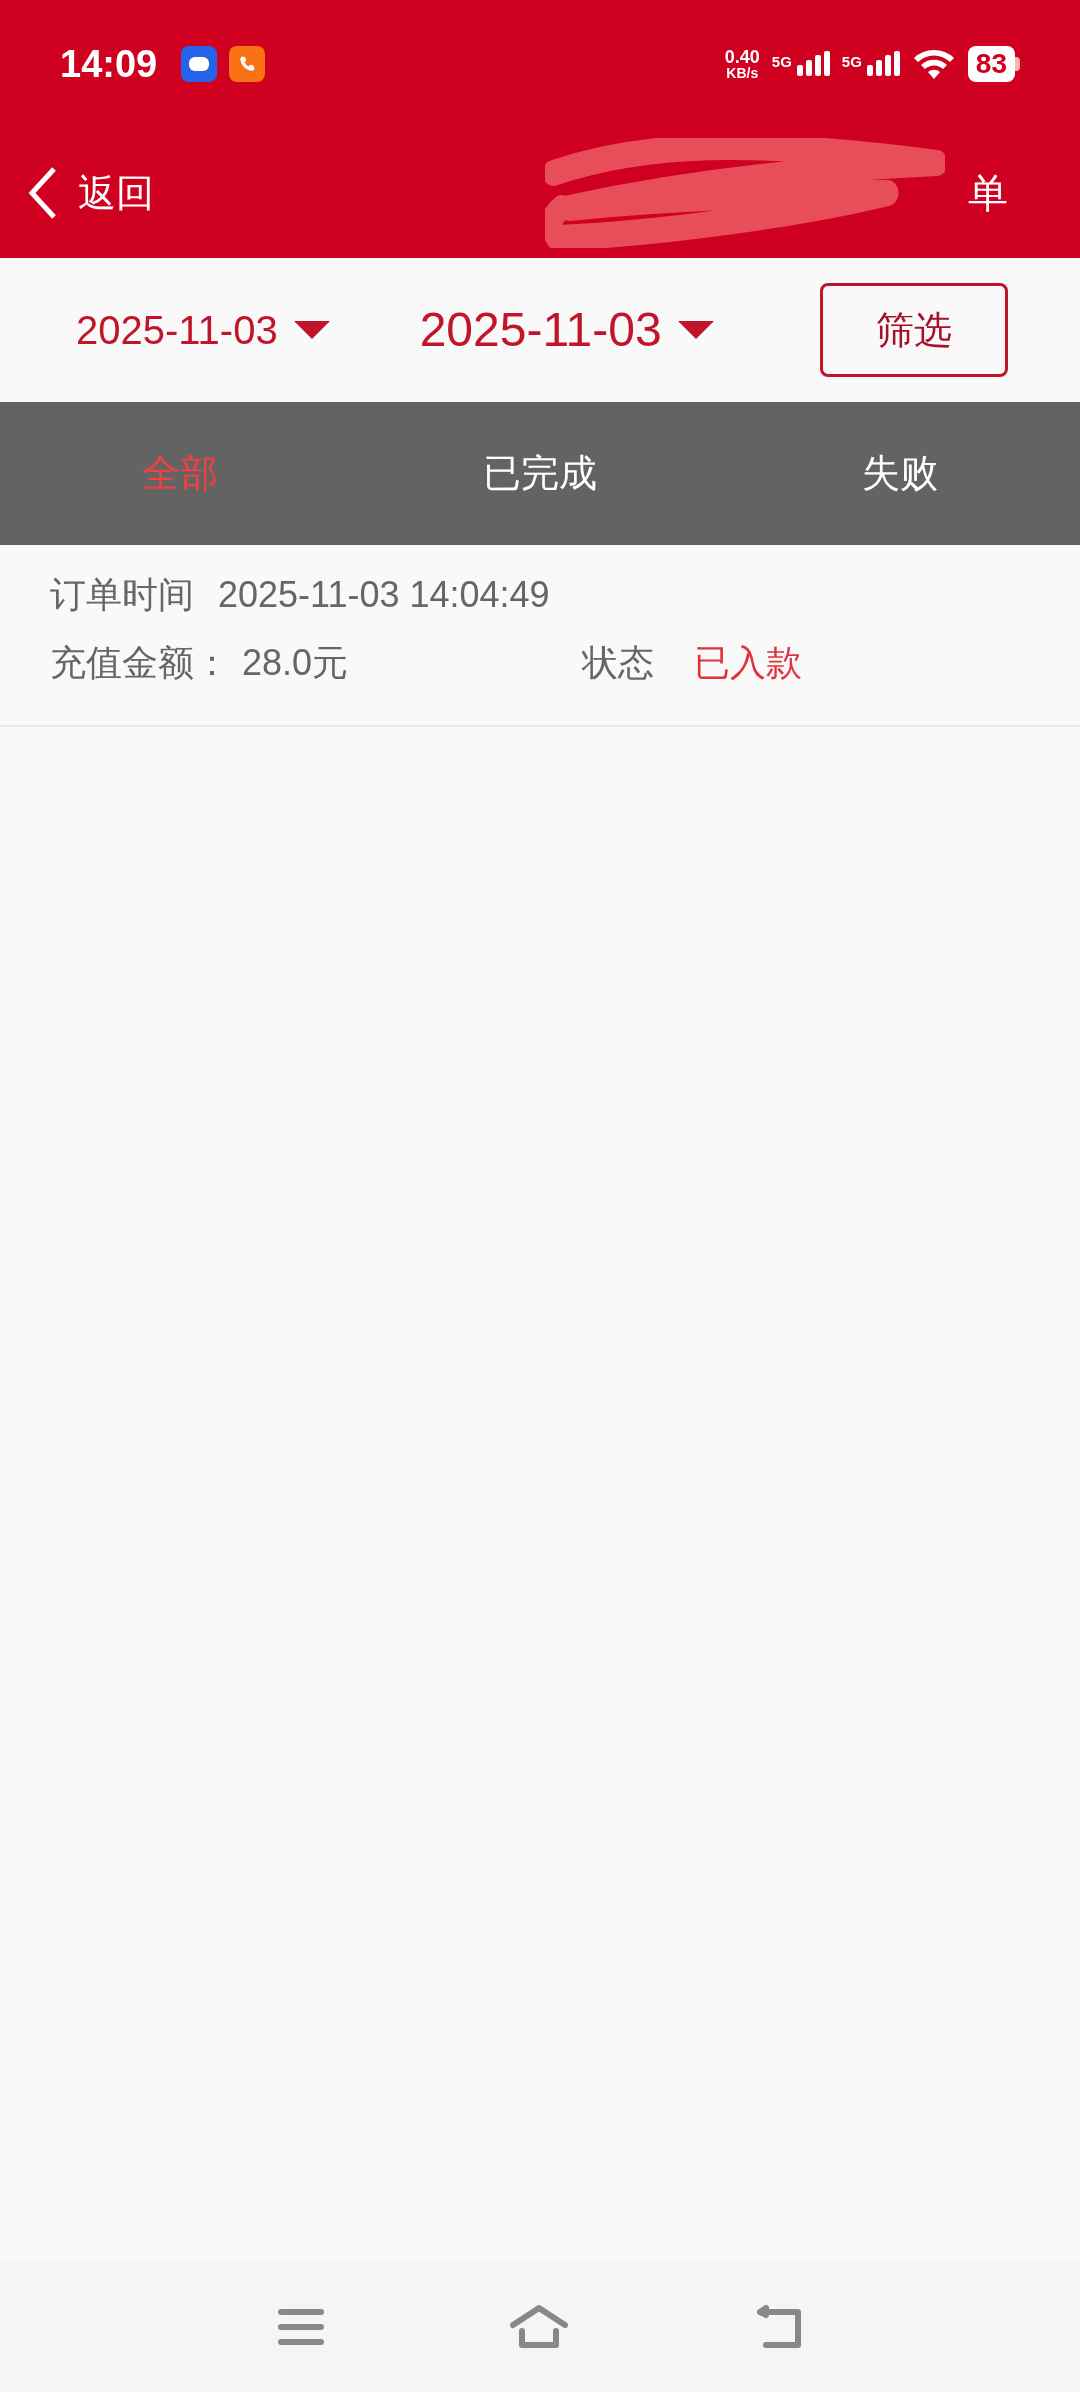 The height and width of the screenshot is (2392, 1080). What do you see at coordinates (914, 330) in the screenshot?
I see `filter-button: 筛选` at bounding box center [914, 330].